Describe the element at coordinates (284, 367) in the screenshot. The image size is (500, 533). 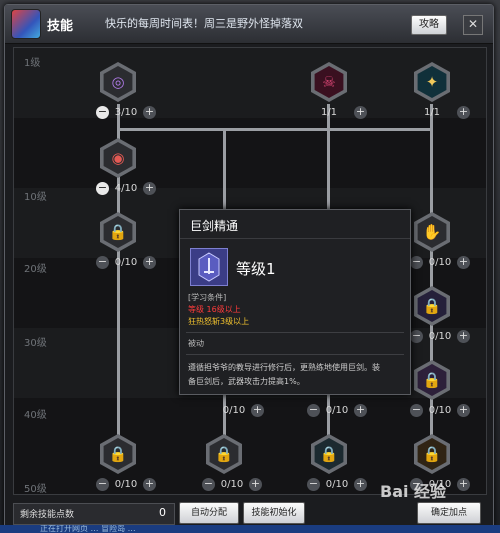
I see `tooltip-description-line: 遵循担爷爷的教导进行修行后，更熟练地使用巨剑。装` at that location.